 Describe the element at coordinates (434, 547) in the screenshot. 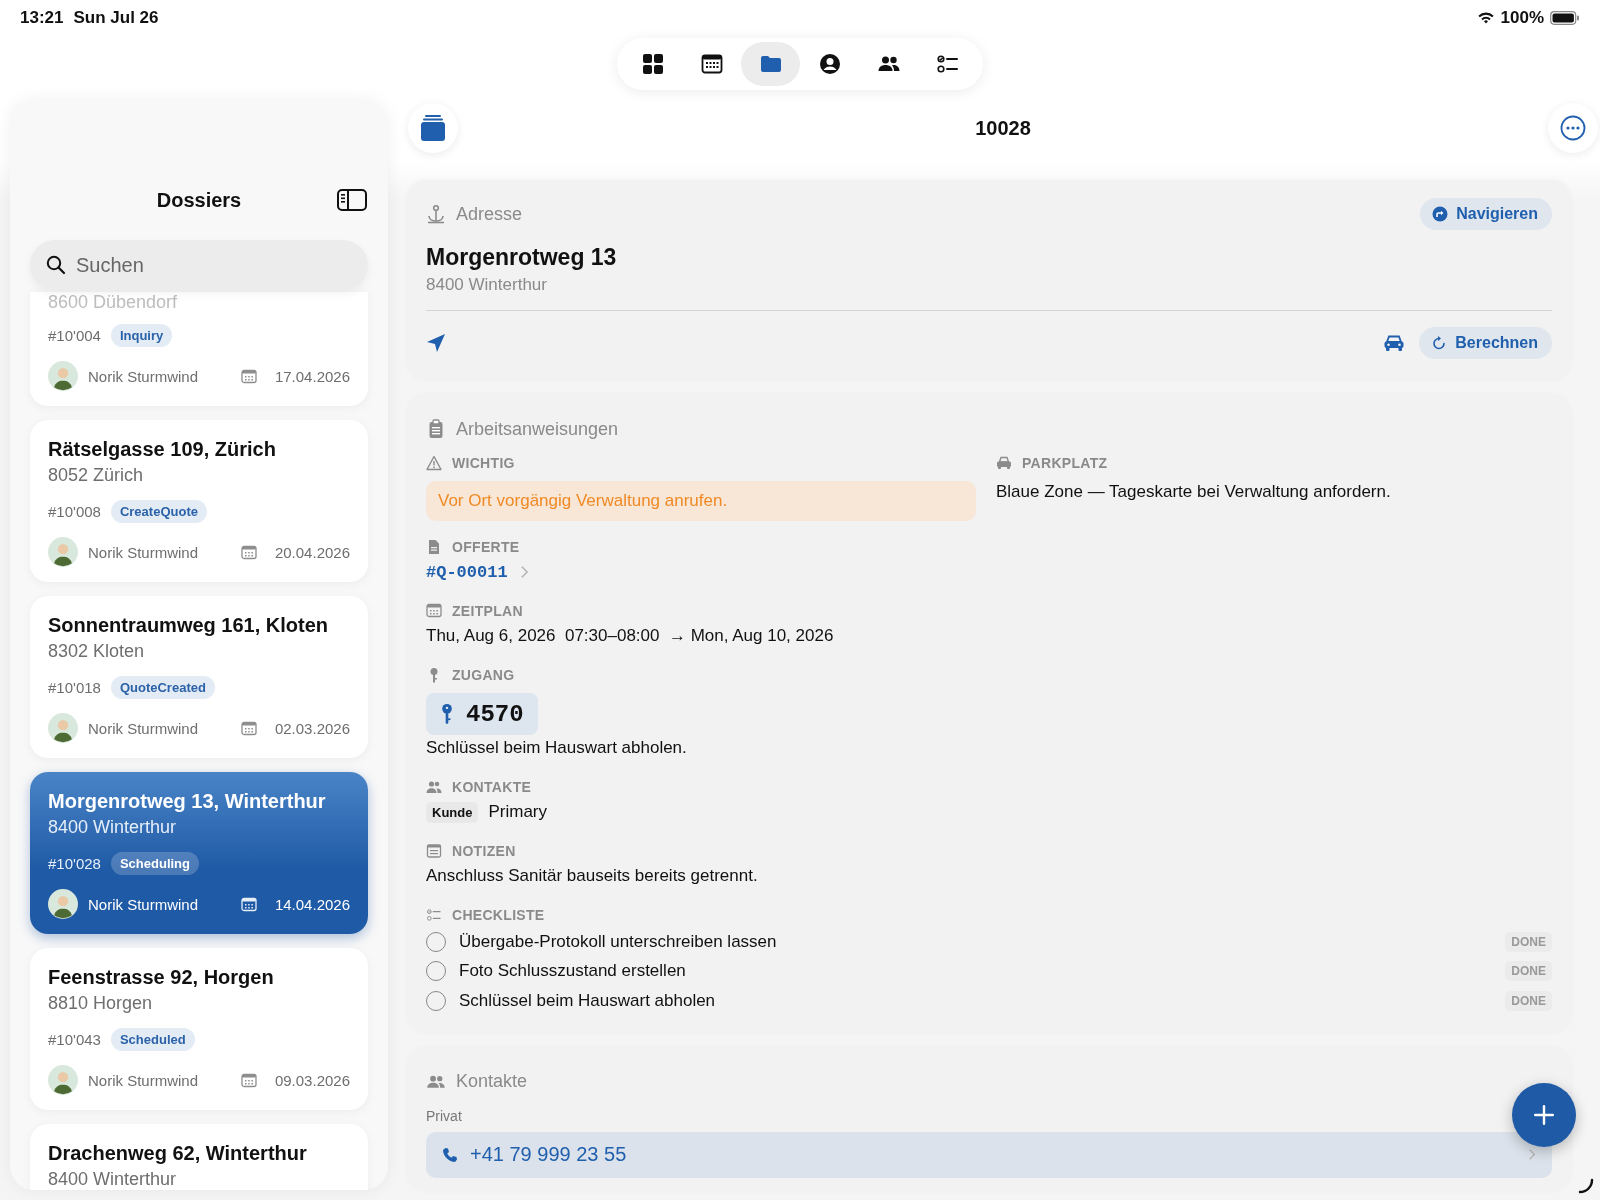

I see `document-icon` at that location.